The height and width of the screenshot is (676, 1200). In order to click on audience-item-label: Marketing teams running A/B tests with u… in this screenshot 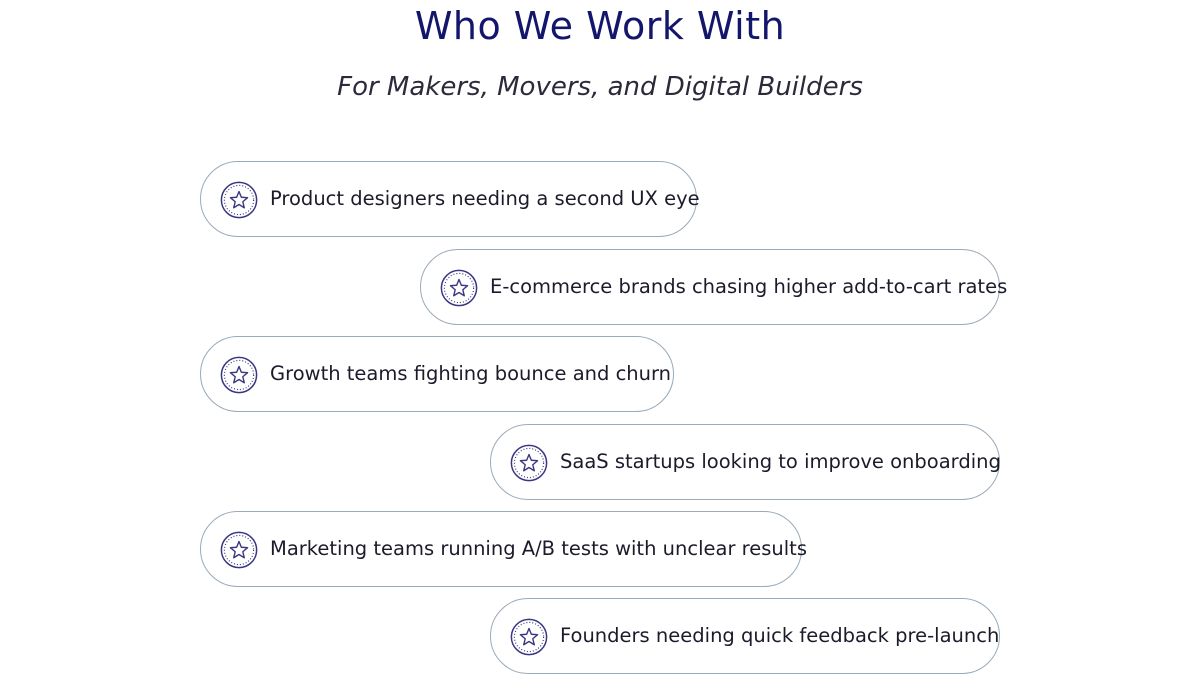, I will do `click(538, 548)`.